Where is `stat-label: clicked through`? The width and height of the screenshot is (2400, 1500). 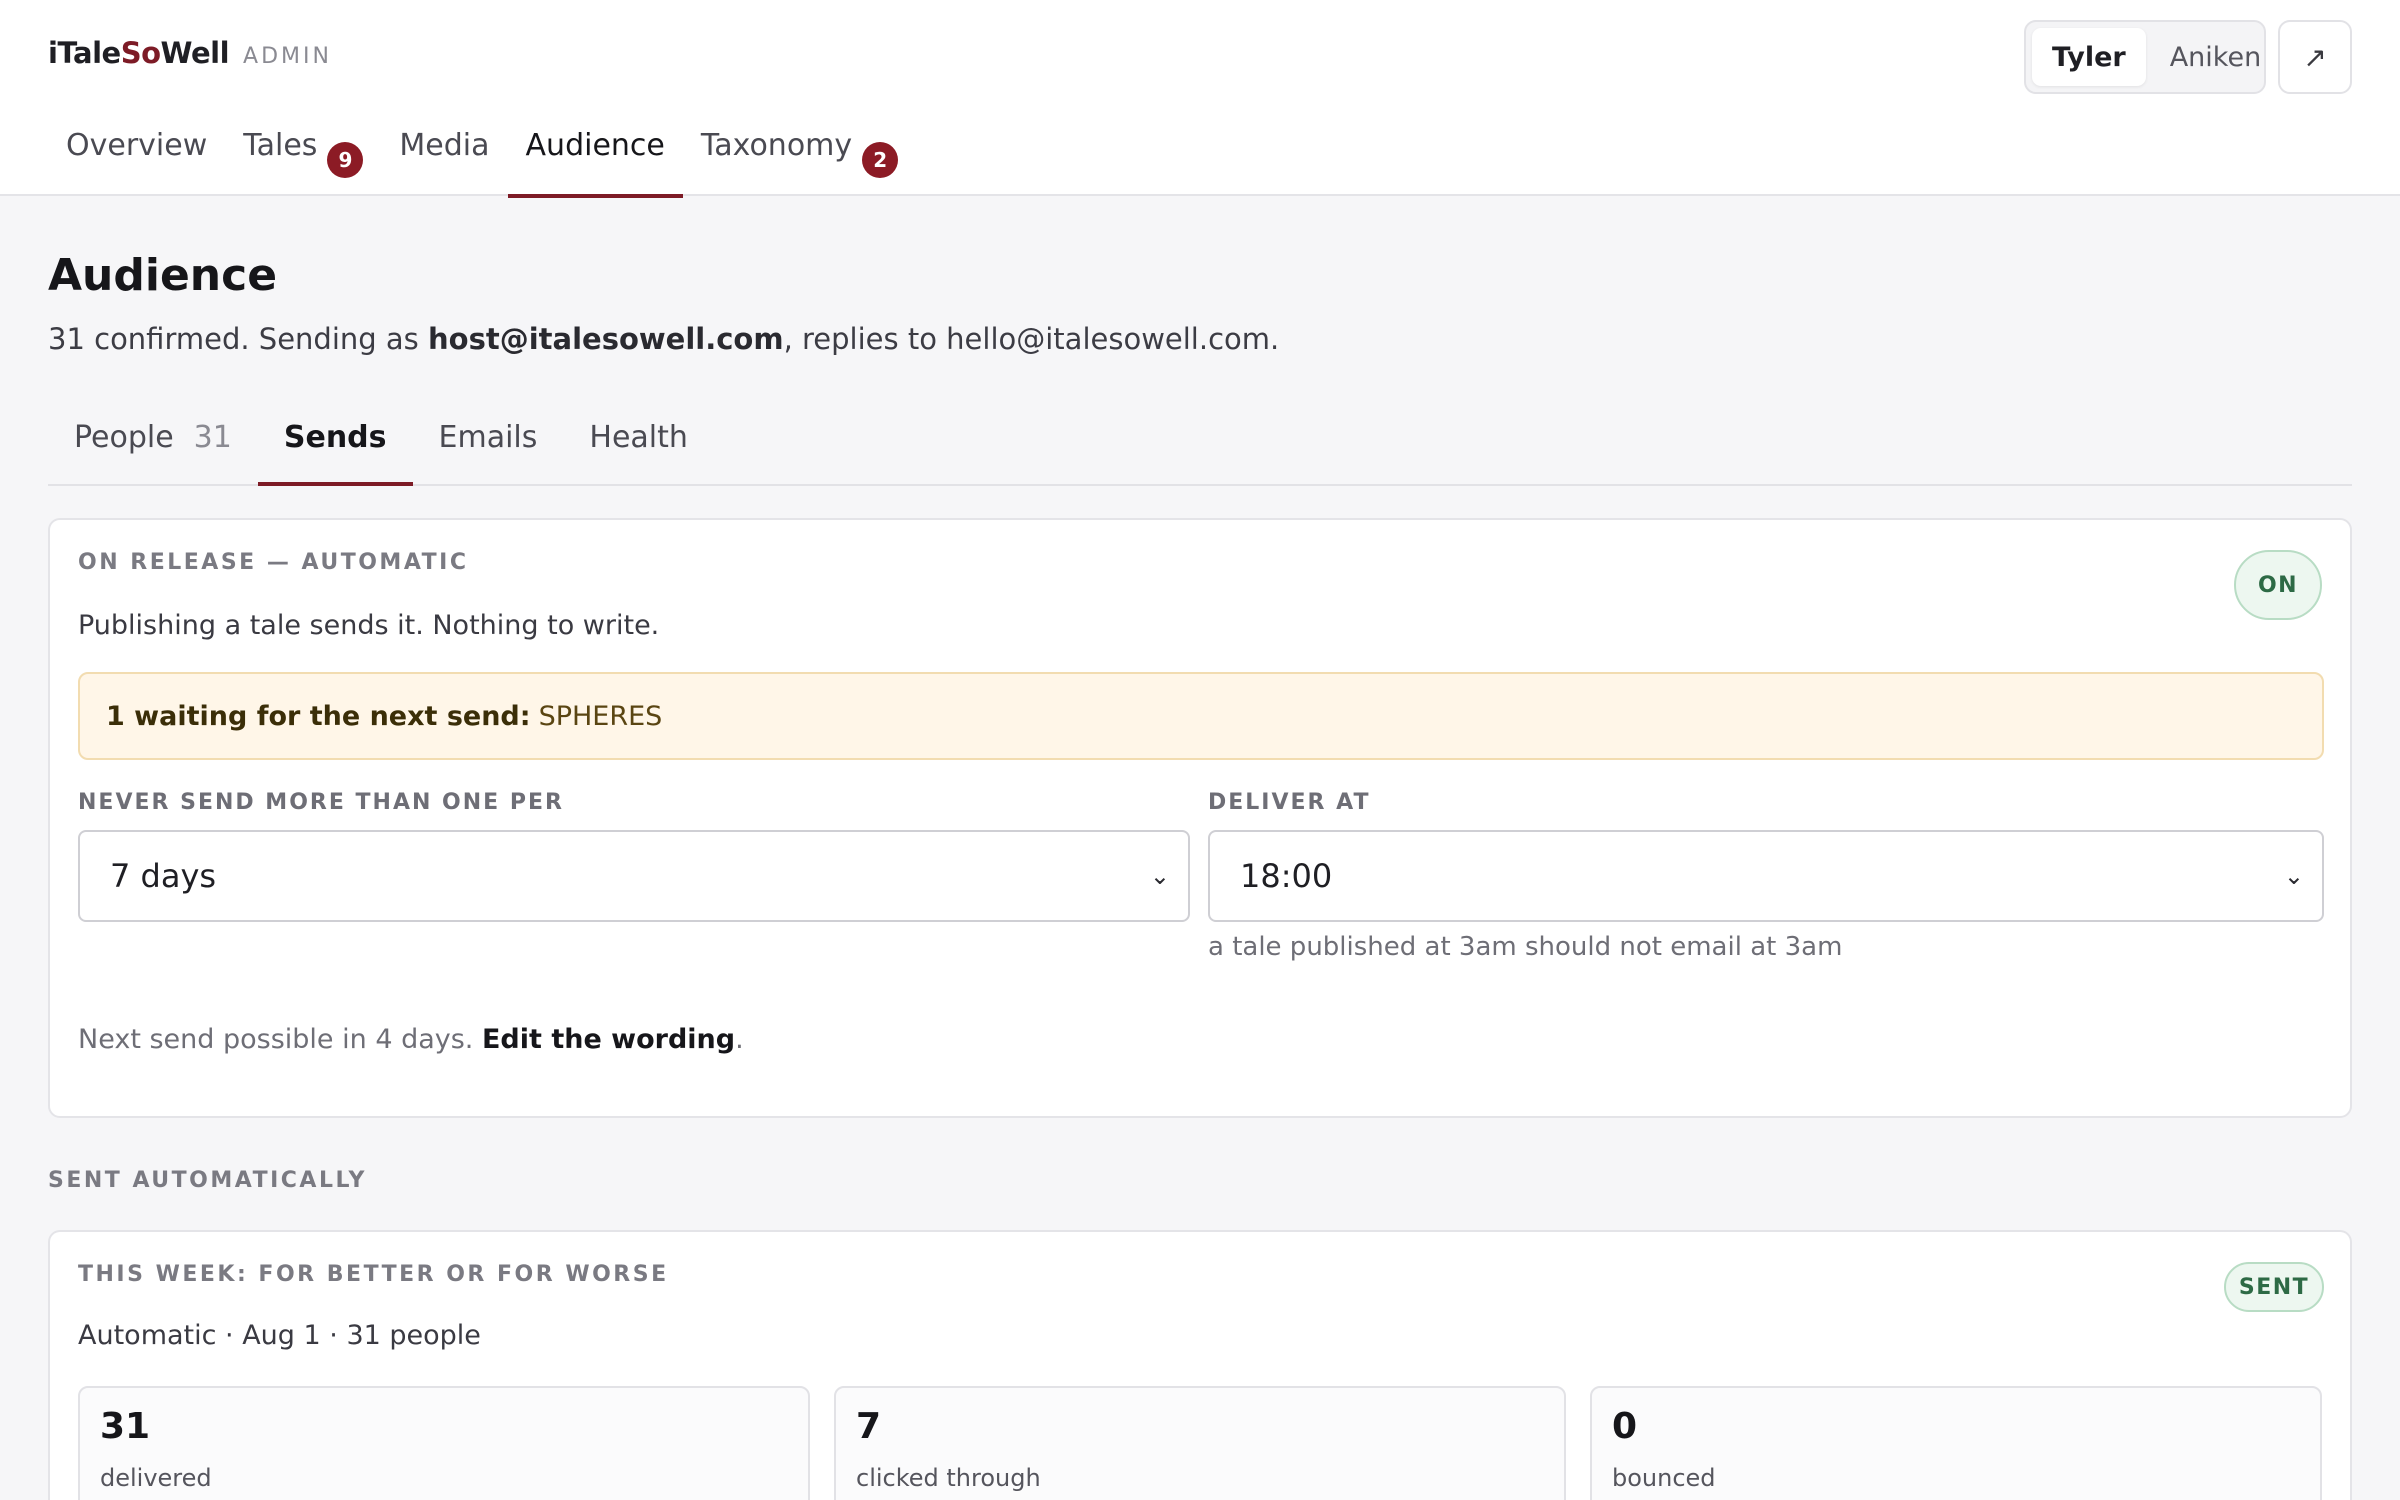 stat-label: clicked through is located at coordinates (948, 1478).